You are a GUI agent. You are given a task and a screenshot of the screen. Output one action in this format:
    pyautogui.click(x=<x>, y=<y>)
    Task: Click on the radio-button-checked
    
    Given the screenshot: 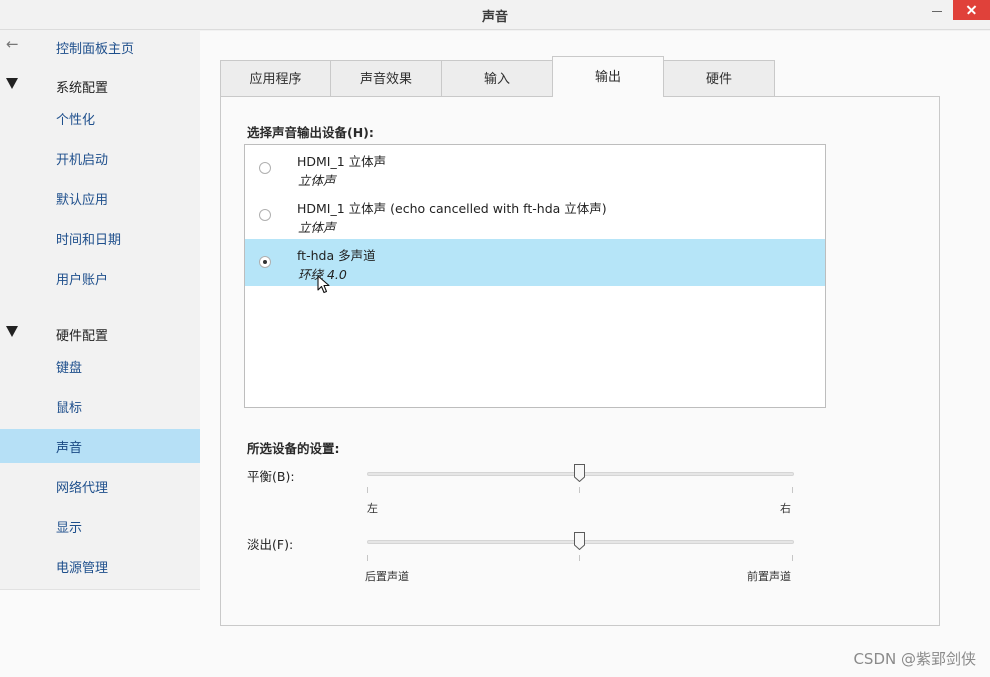 What is the action you would take?
    pyautogui.click(x=265, y=262)
    